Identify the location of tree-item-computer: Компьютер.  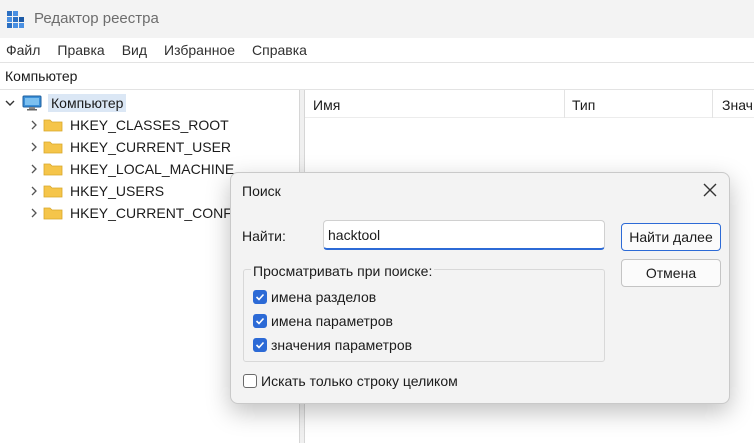
(65, 103).